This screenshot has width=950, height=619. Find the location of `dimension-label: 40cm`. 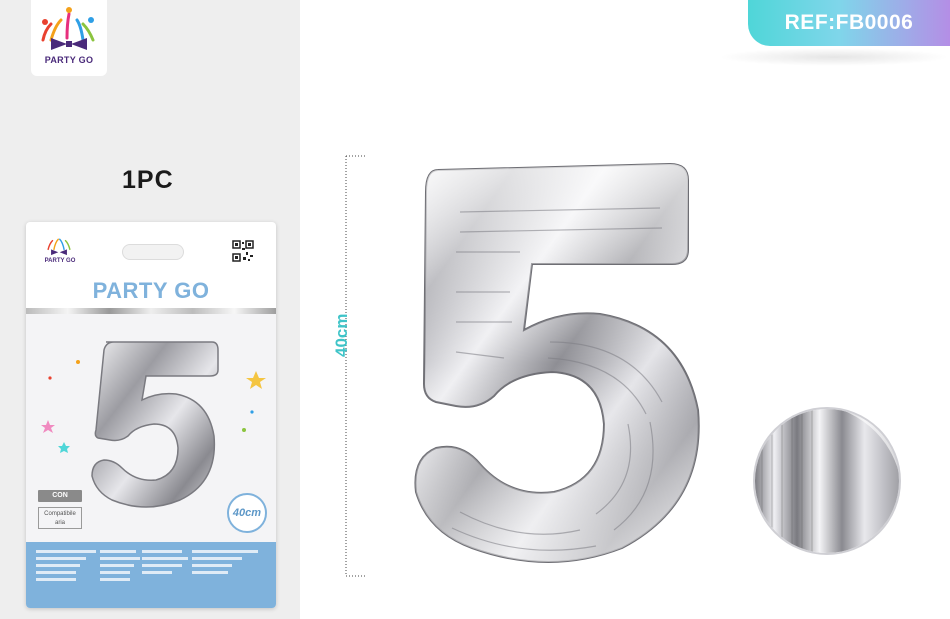

dimension-label: 40cm is located at coordinates (341, 335).